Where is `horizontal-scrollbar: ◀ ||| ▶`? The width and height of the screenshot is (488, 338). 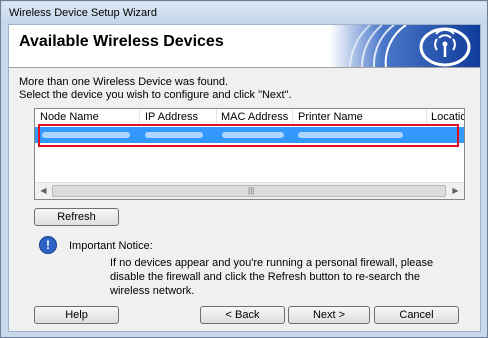 horizontal-scrollbar: ◀ ||| ▶ is located at coordinates (249, 190).